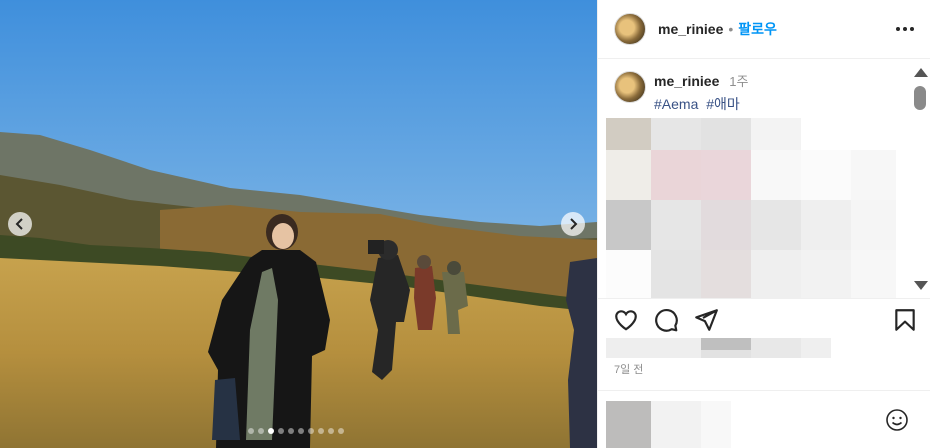 The width and height of the screenshot is (930, 448). I want to click on caption-username: me_riniee, so click(686, 81).